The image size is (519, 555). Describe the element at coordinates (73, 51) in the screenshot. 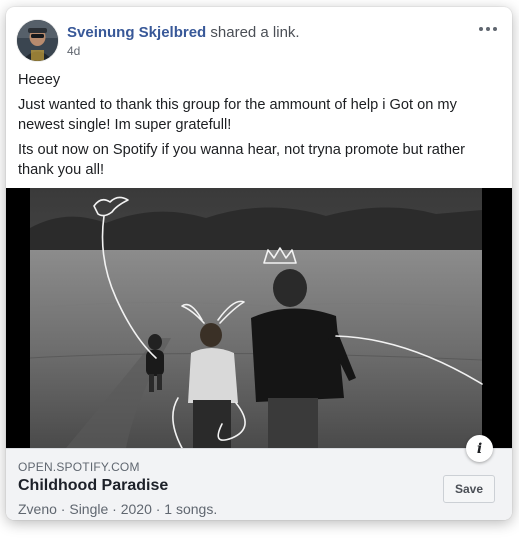

I see `post-timestamp: 4d` at that location.